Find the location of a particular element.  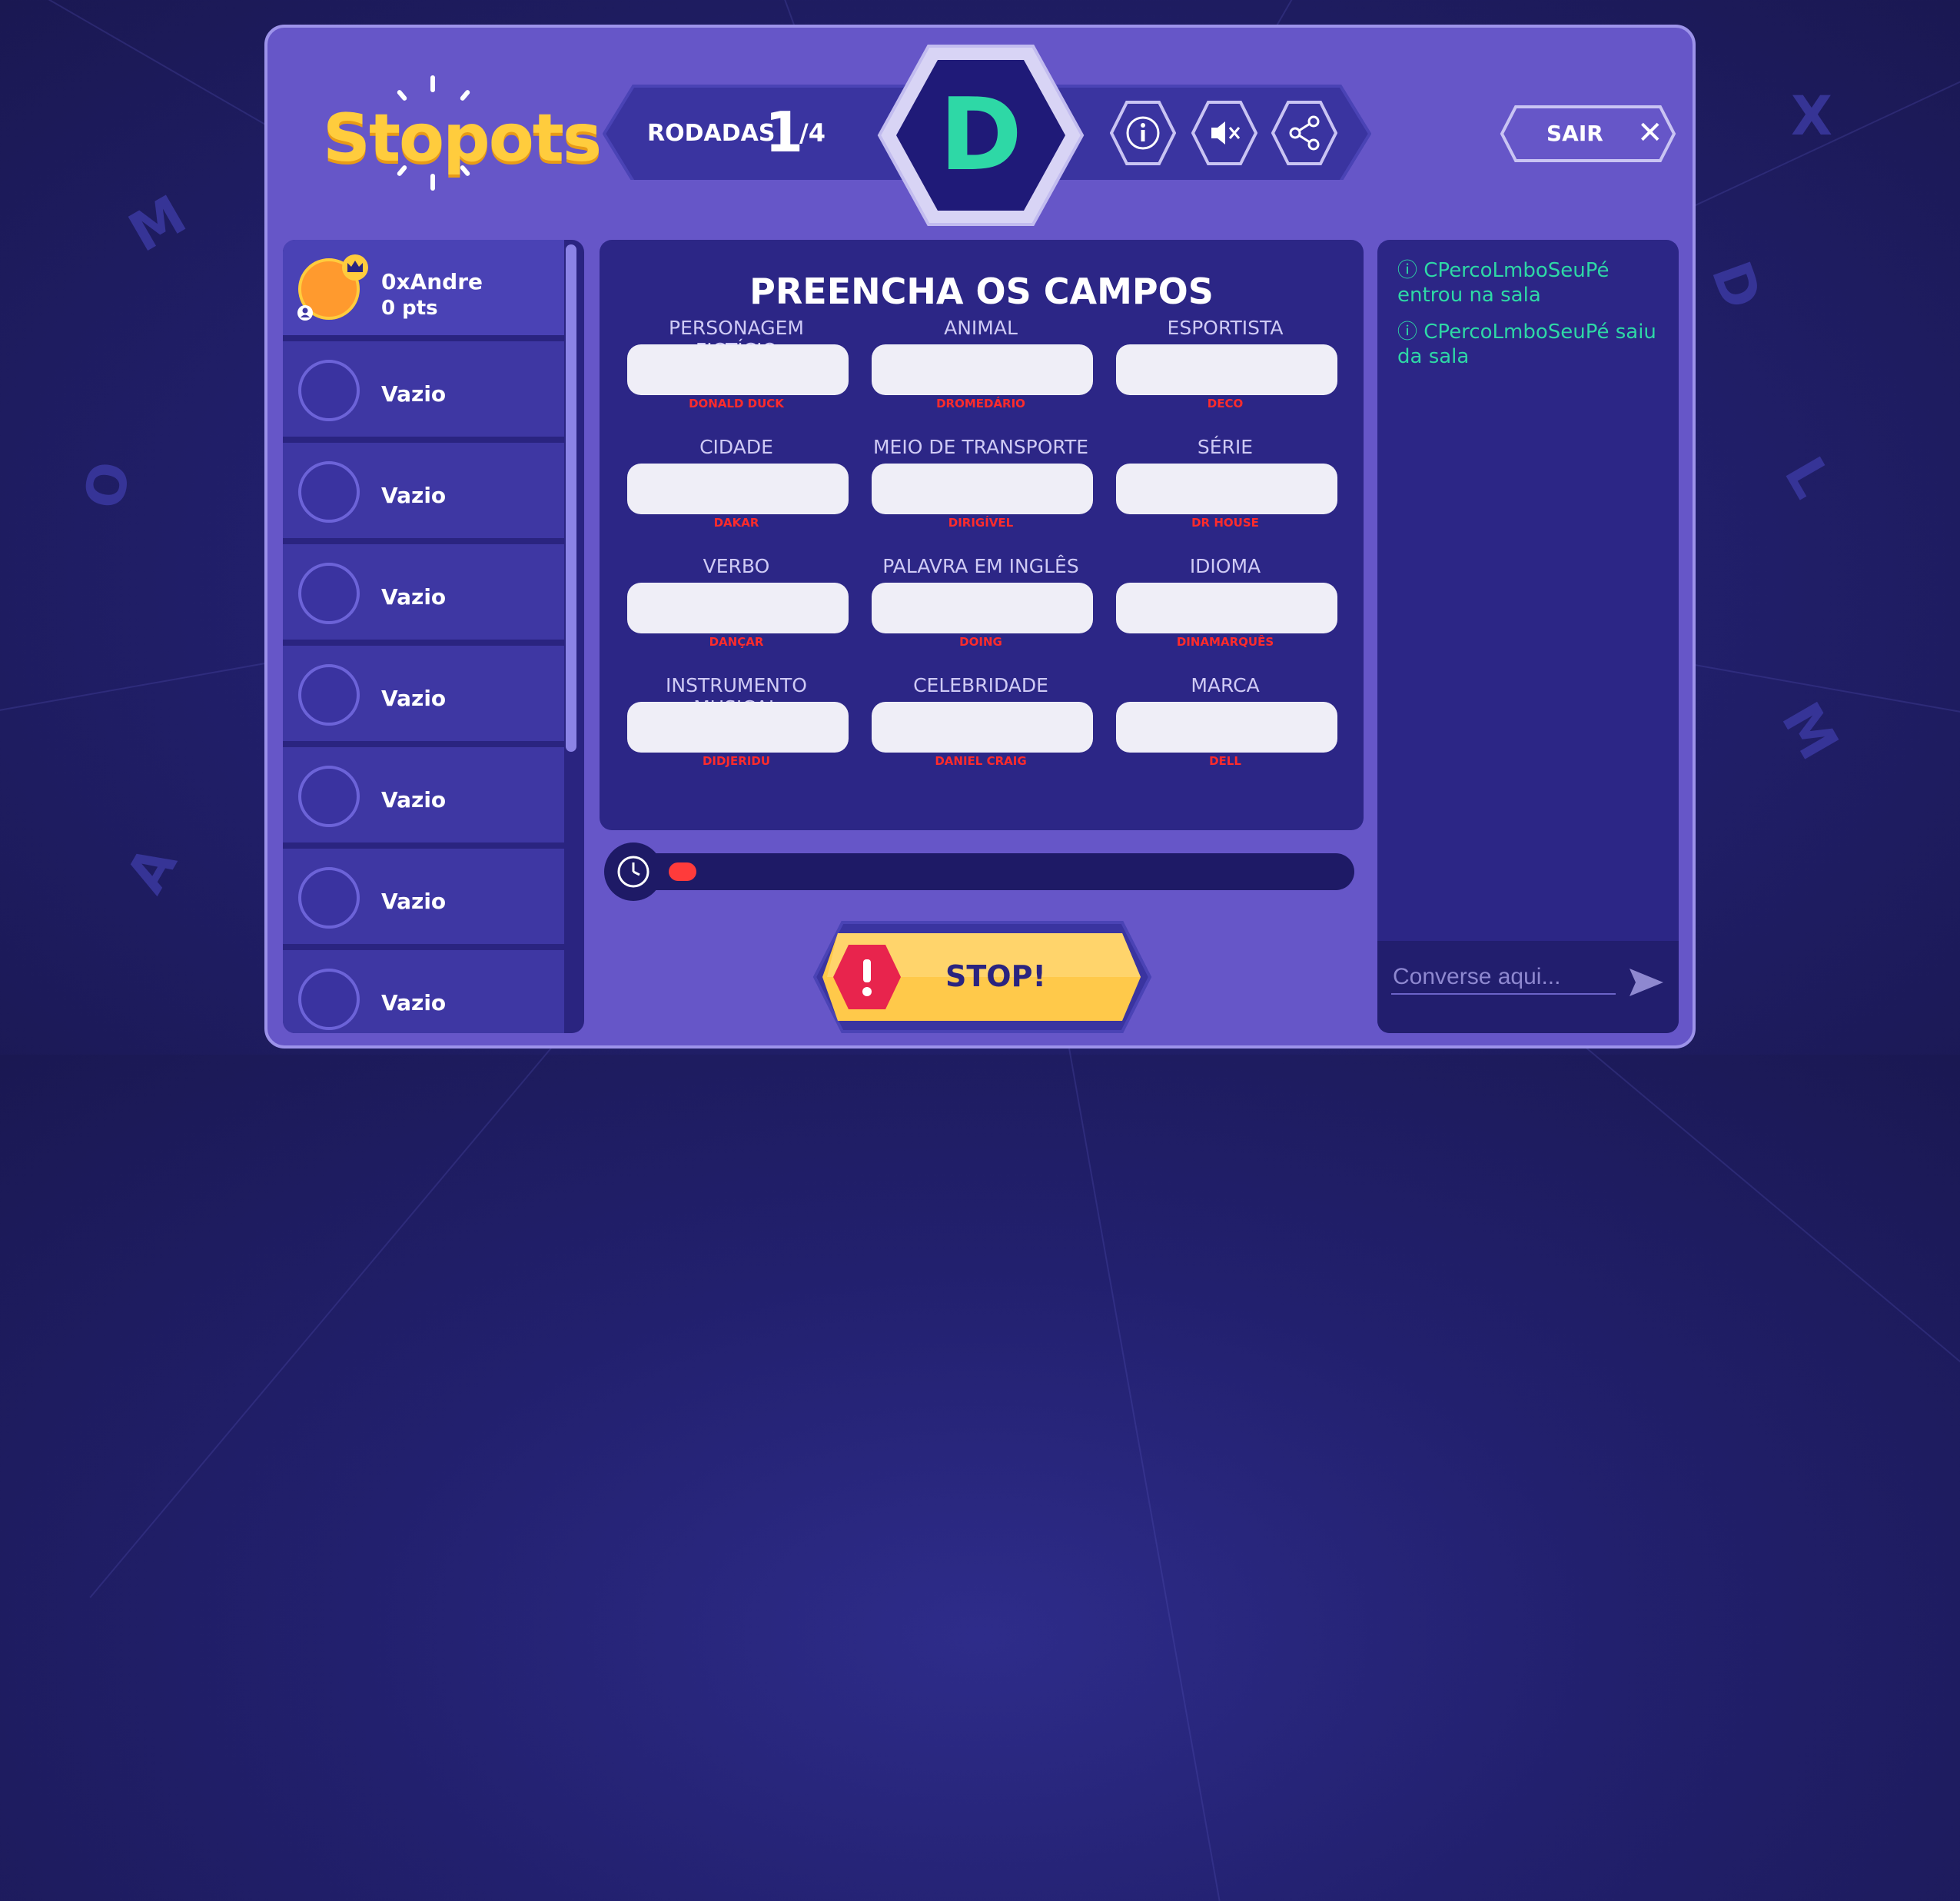

field-label: ANIMAL is located at coordinates (981, 328).